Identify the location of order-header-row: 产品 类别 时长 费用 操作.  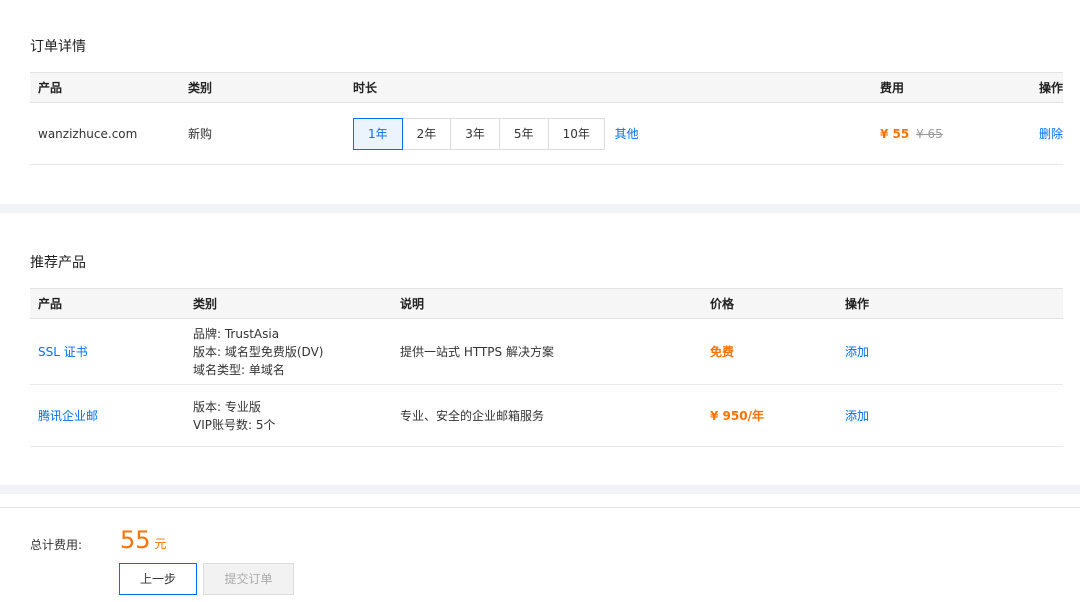
(546, 87).